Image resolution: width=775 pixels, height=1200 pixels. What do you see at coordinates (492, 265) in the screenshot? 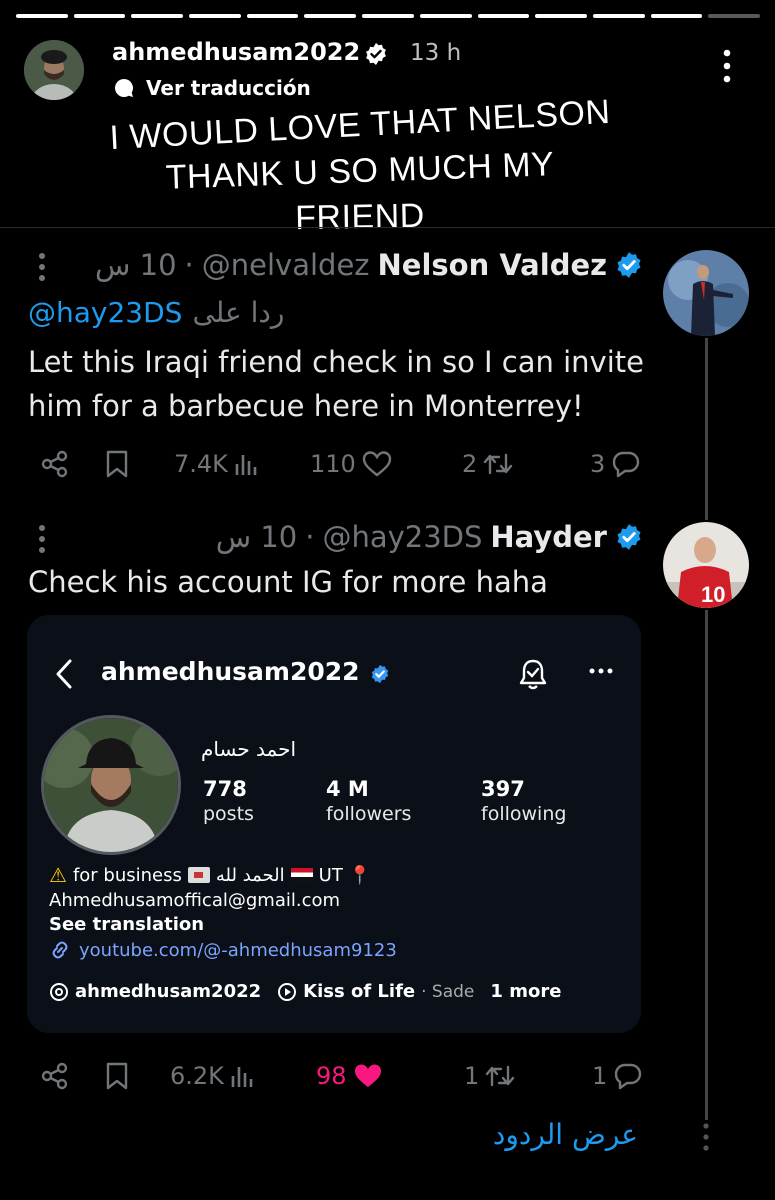
I see `tweet-author-name: Nelson Valdez` at bounding box center [492, 265].